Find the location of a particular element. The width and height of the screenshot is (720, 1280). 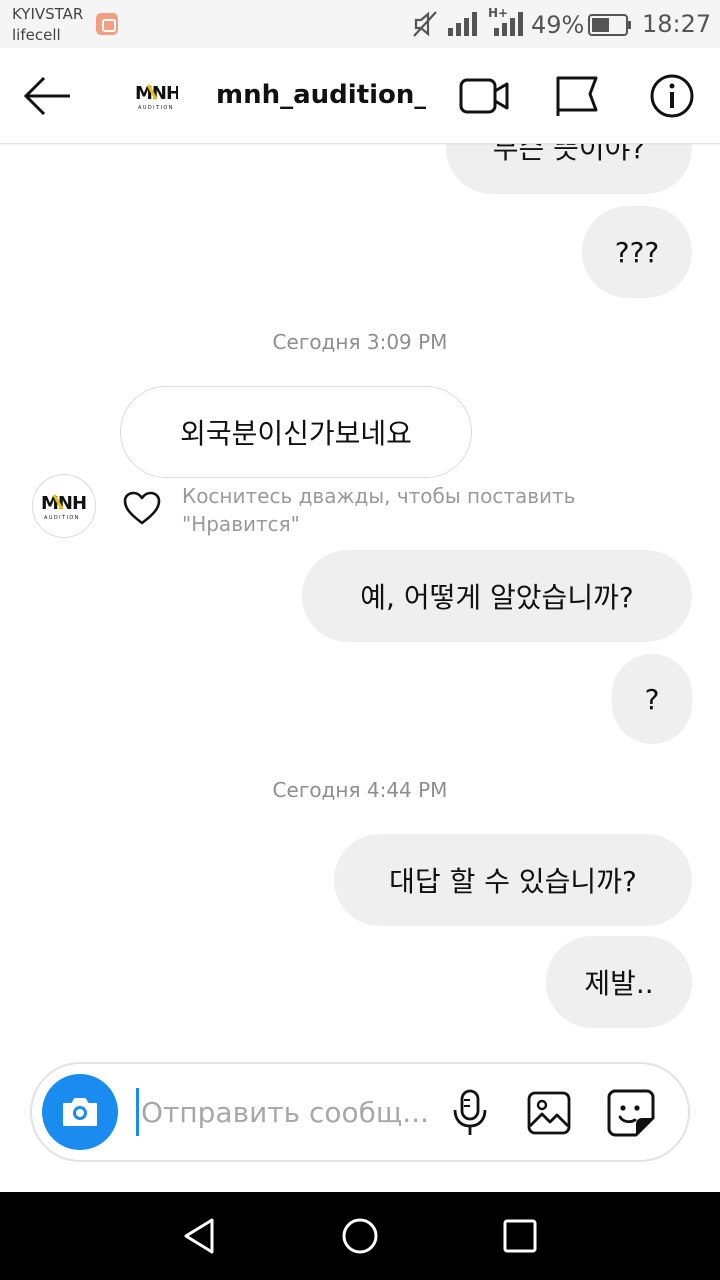

signal-strength-secondary-icon is located at coordinates (508, 24).